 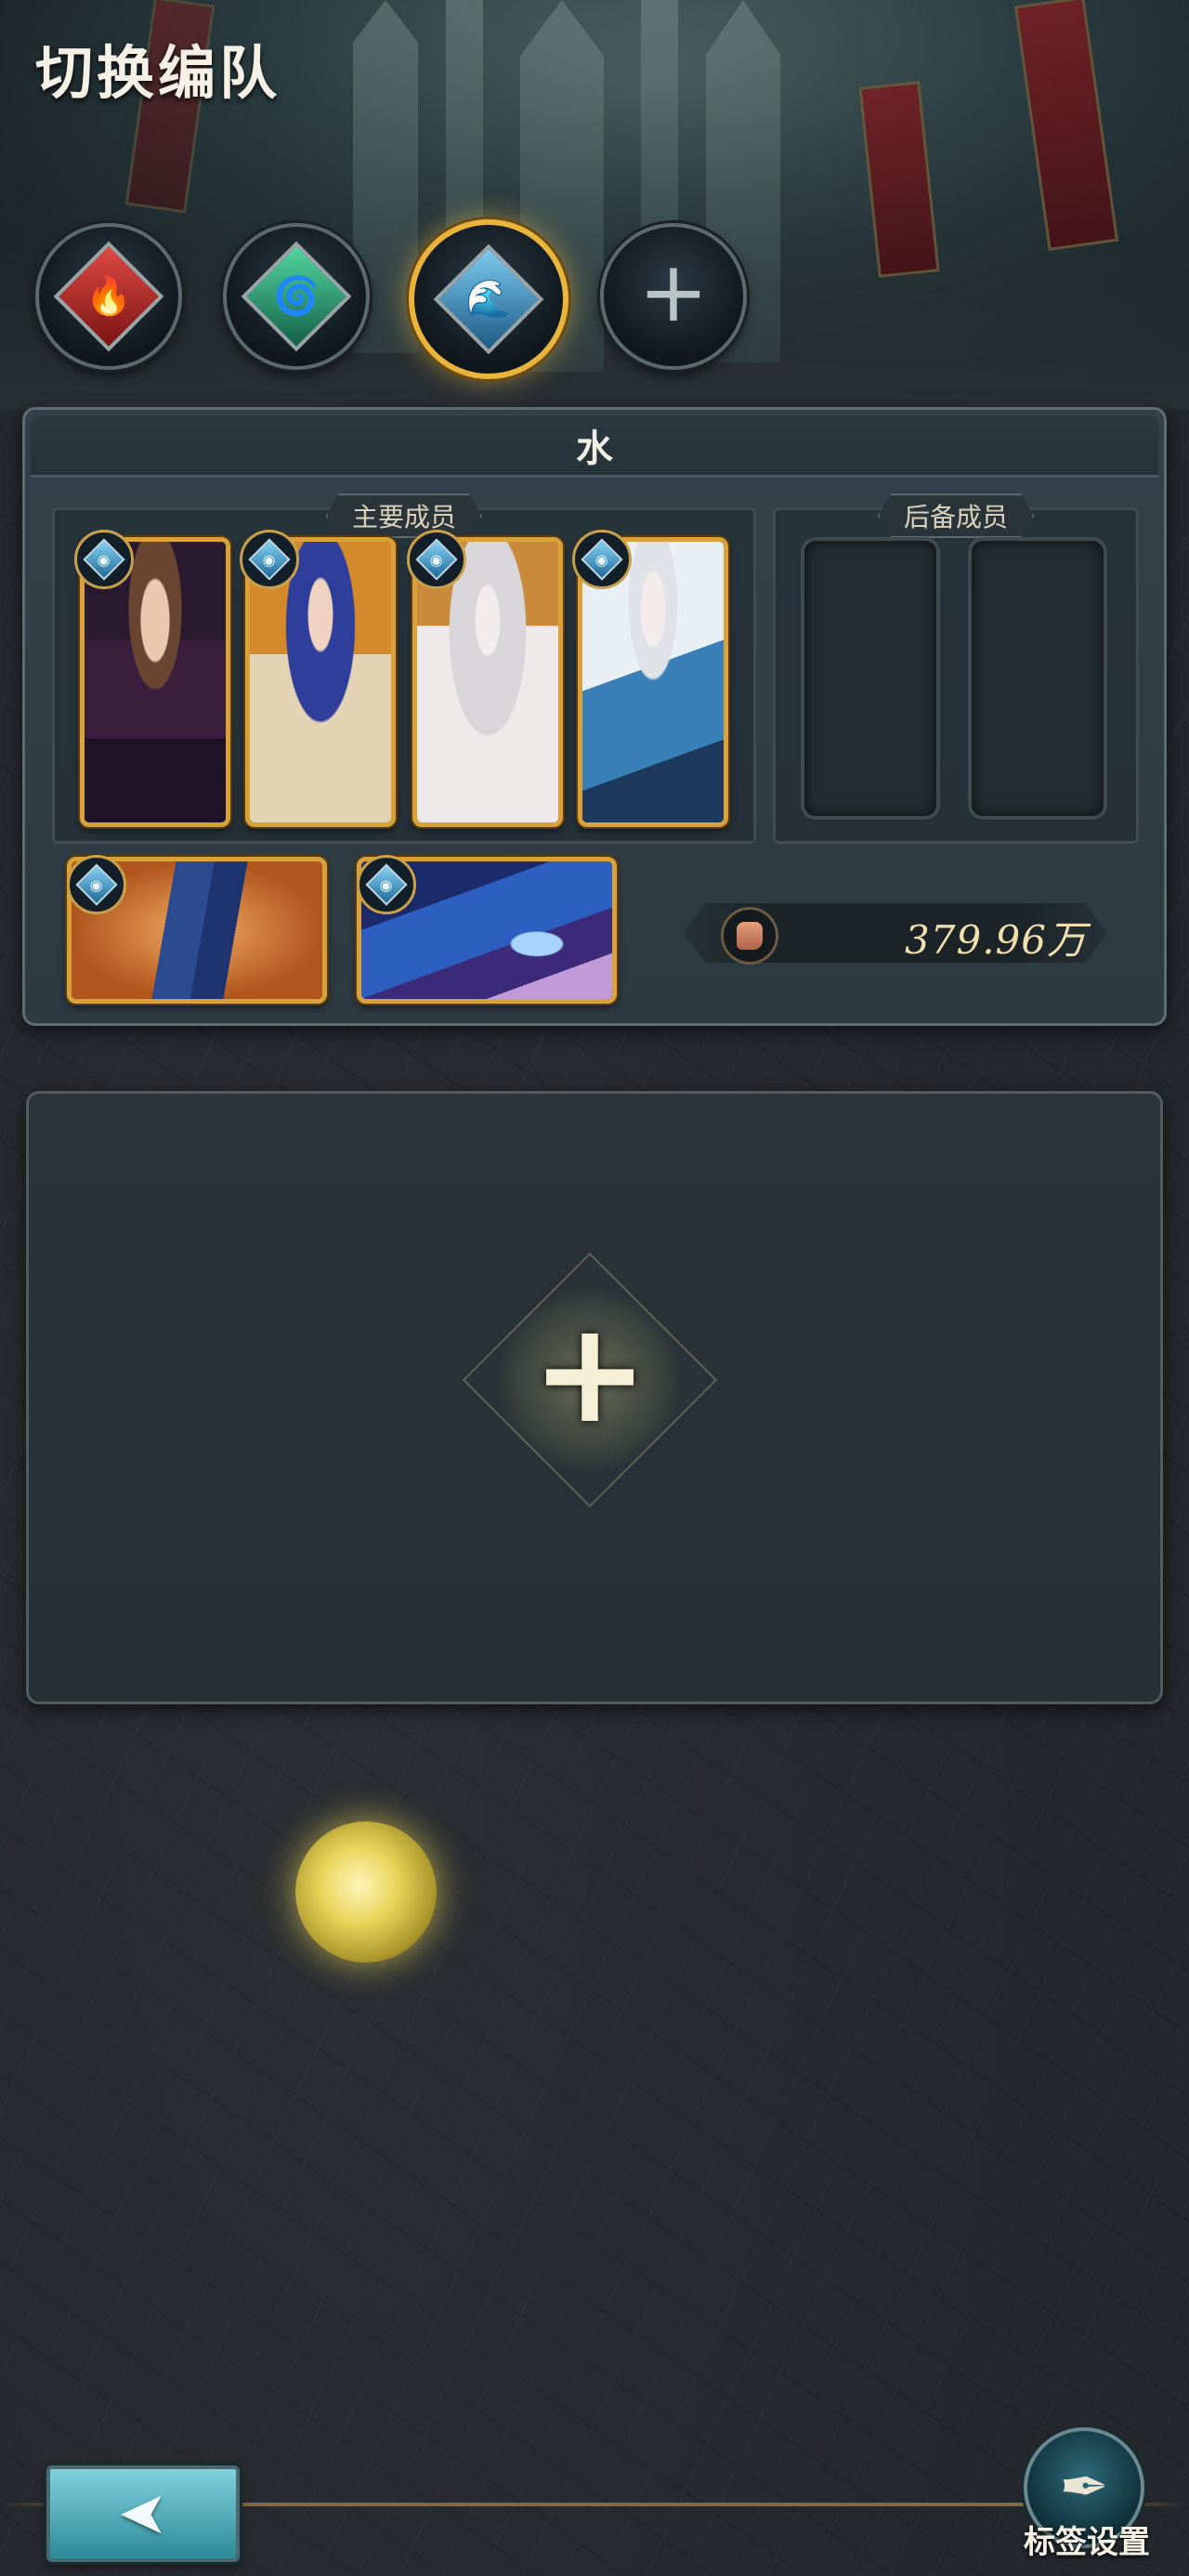 I want to click on water-element-icon: 🌊, so click(x=489, y=299).